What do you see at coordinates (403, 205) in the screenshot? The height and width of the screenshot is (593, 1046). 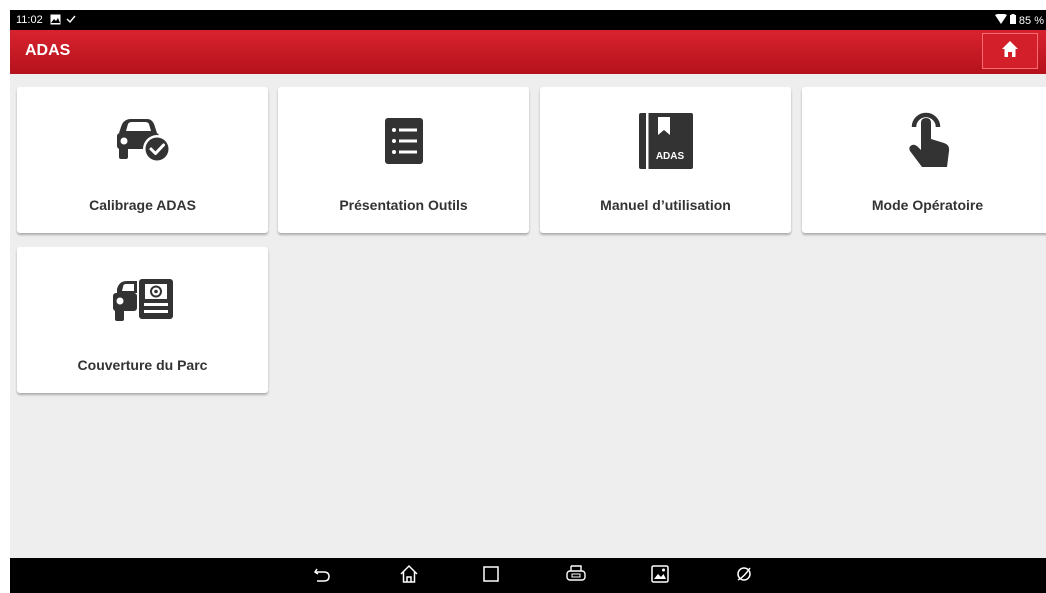 I see `tile-label: Présentation Outils` at bounding box center [403, 205].